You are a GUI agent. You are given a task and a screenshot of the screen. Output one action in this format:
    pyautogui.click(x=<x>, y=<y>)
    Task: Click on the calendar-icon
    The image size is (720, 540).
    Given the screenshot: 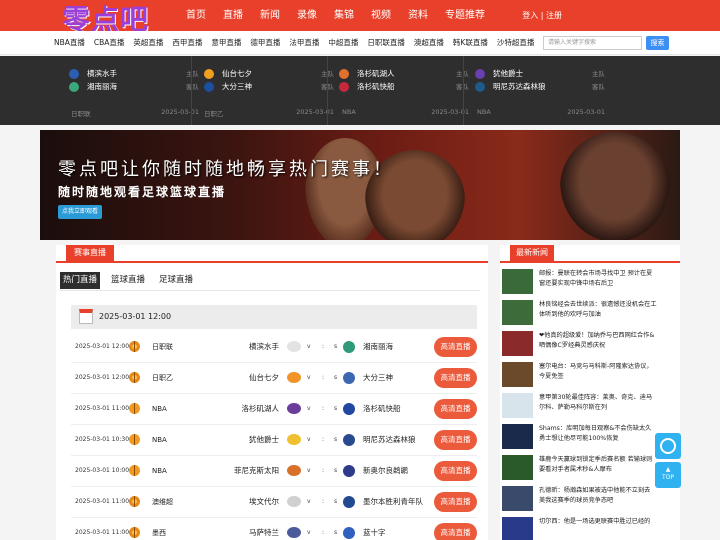 What is the action you would take?
    pyautogui.click(x=86, y=316)
    